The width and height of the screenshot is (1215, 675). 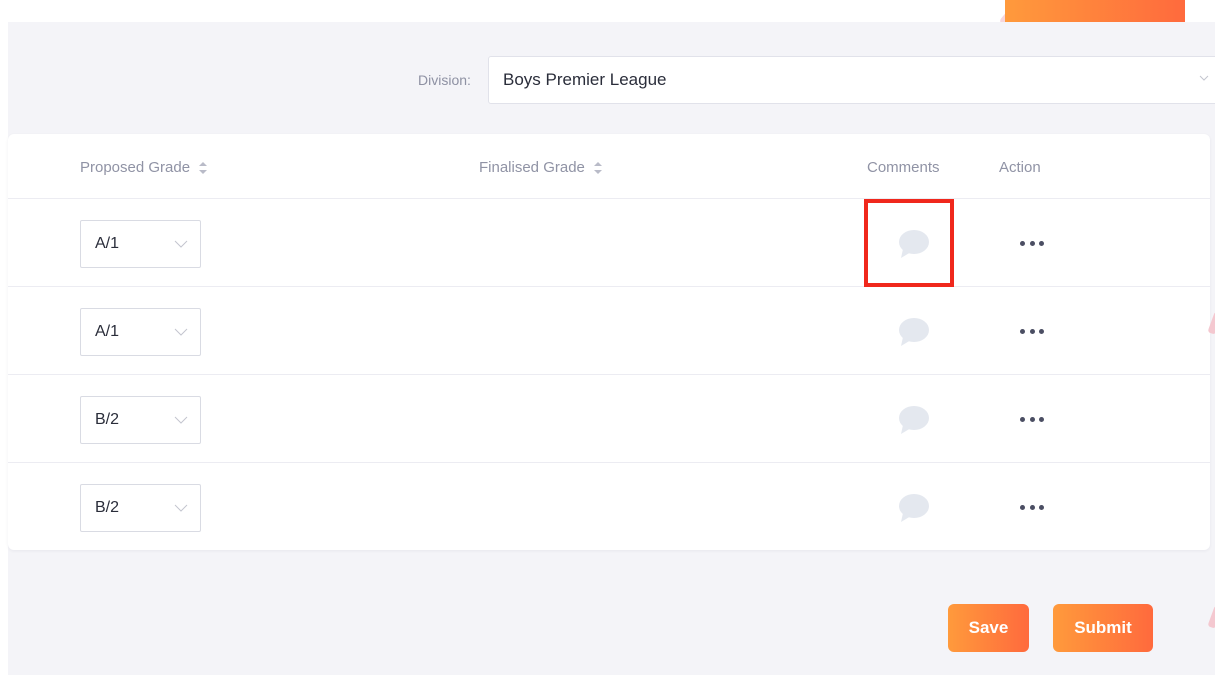 I want to click on decorative-stripe, so click(x=1211, y=617).